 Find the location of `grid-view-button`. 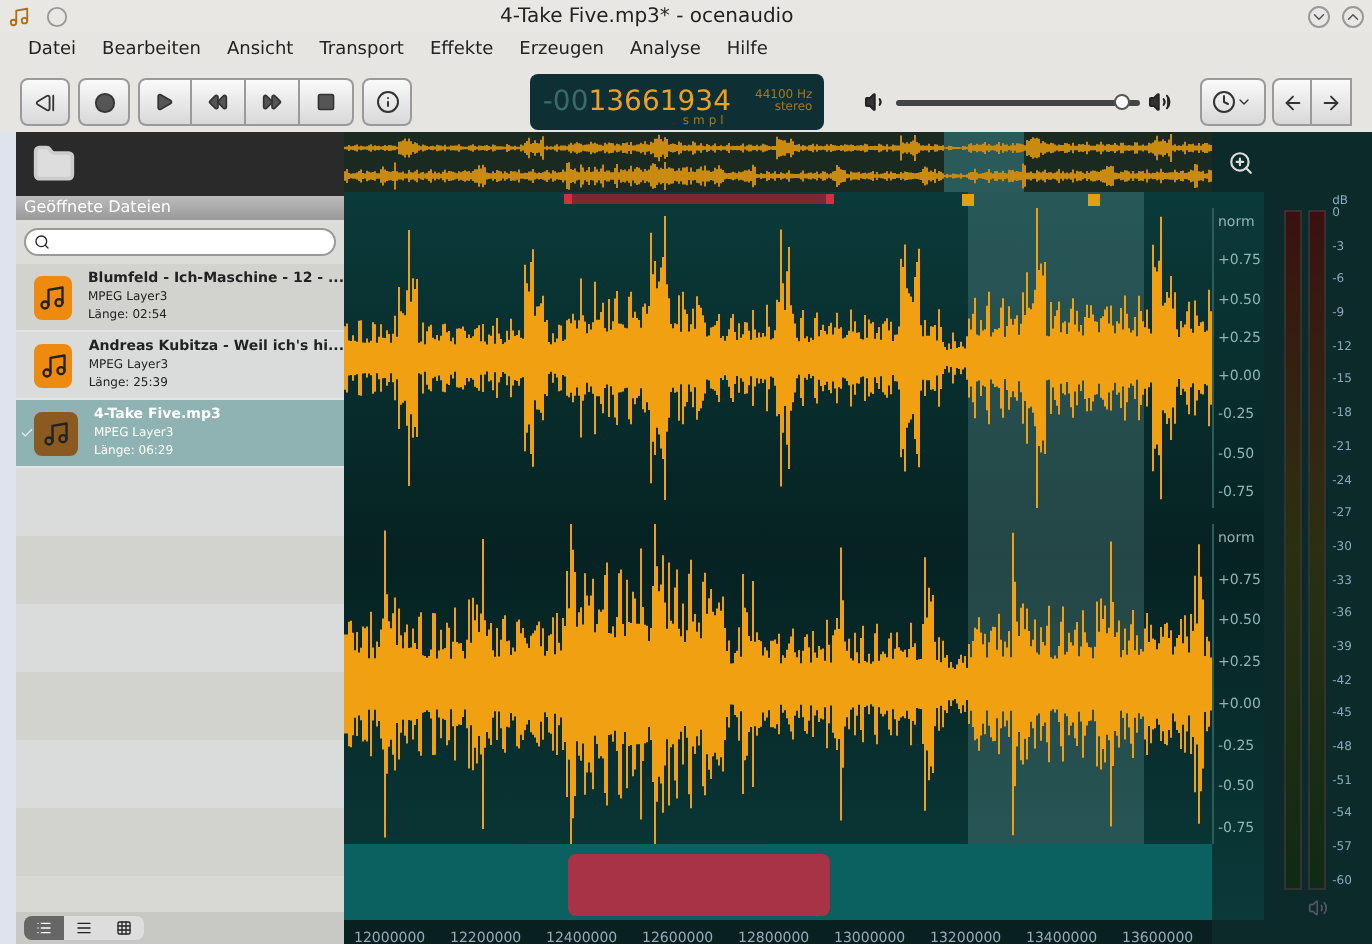

grid-view-button is located at coordinates (124, 928).